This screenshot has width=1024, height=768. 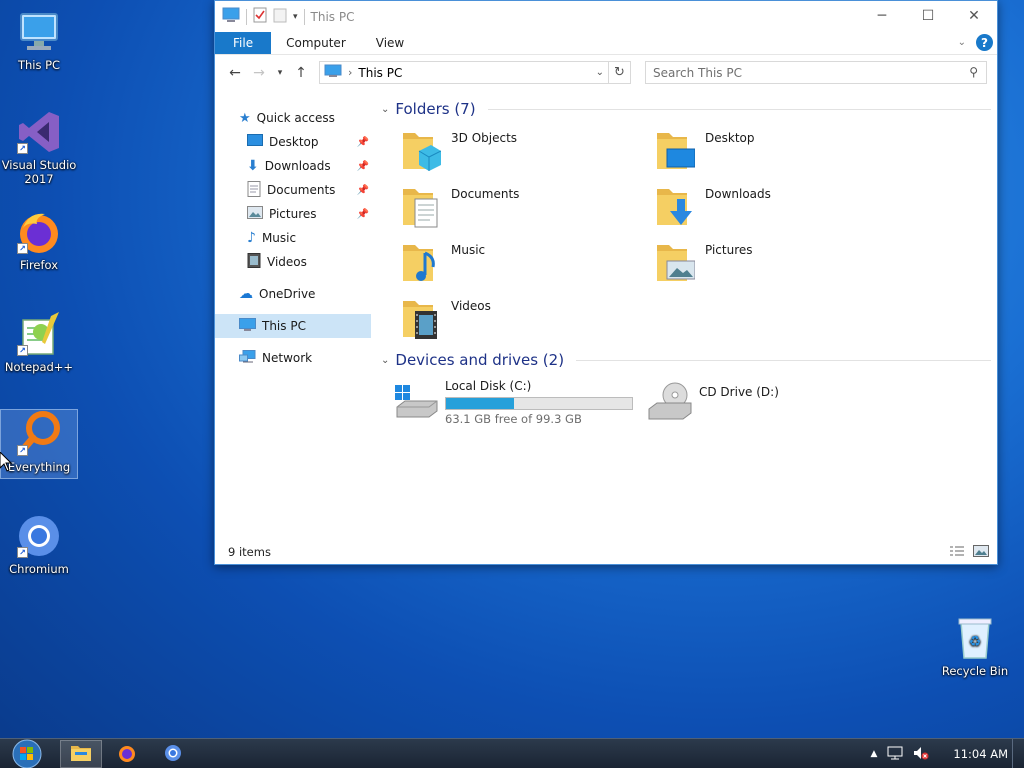 I want to click on address-bar: › This PC ⌄ ↻, so click(x=475, y=72).